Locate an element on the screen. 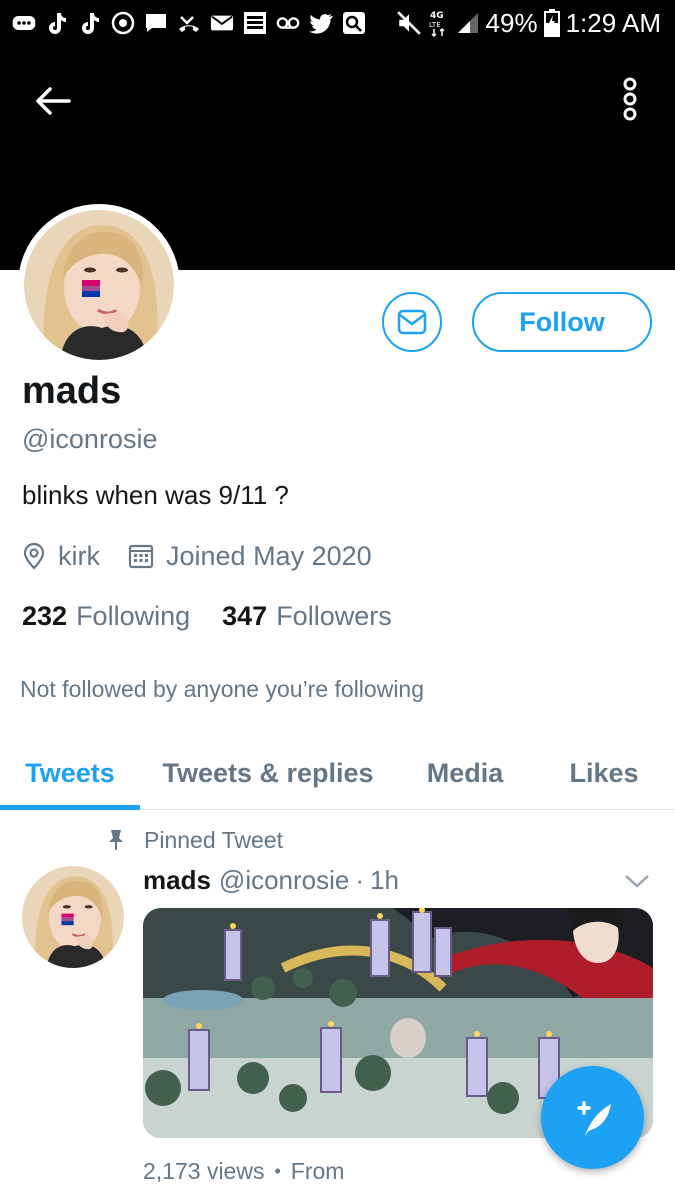  tweet-author-name: mads is located at coordinates (177, 880).